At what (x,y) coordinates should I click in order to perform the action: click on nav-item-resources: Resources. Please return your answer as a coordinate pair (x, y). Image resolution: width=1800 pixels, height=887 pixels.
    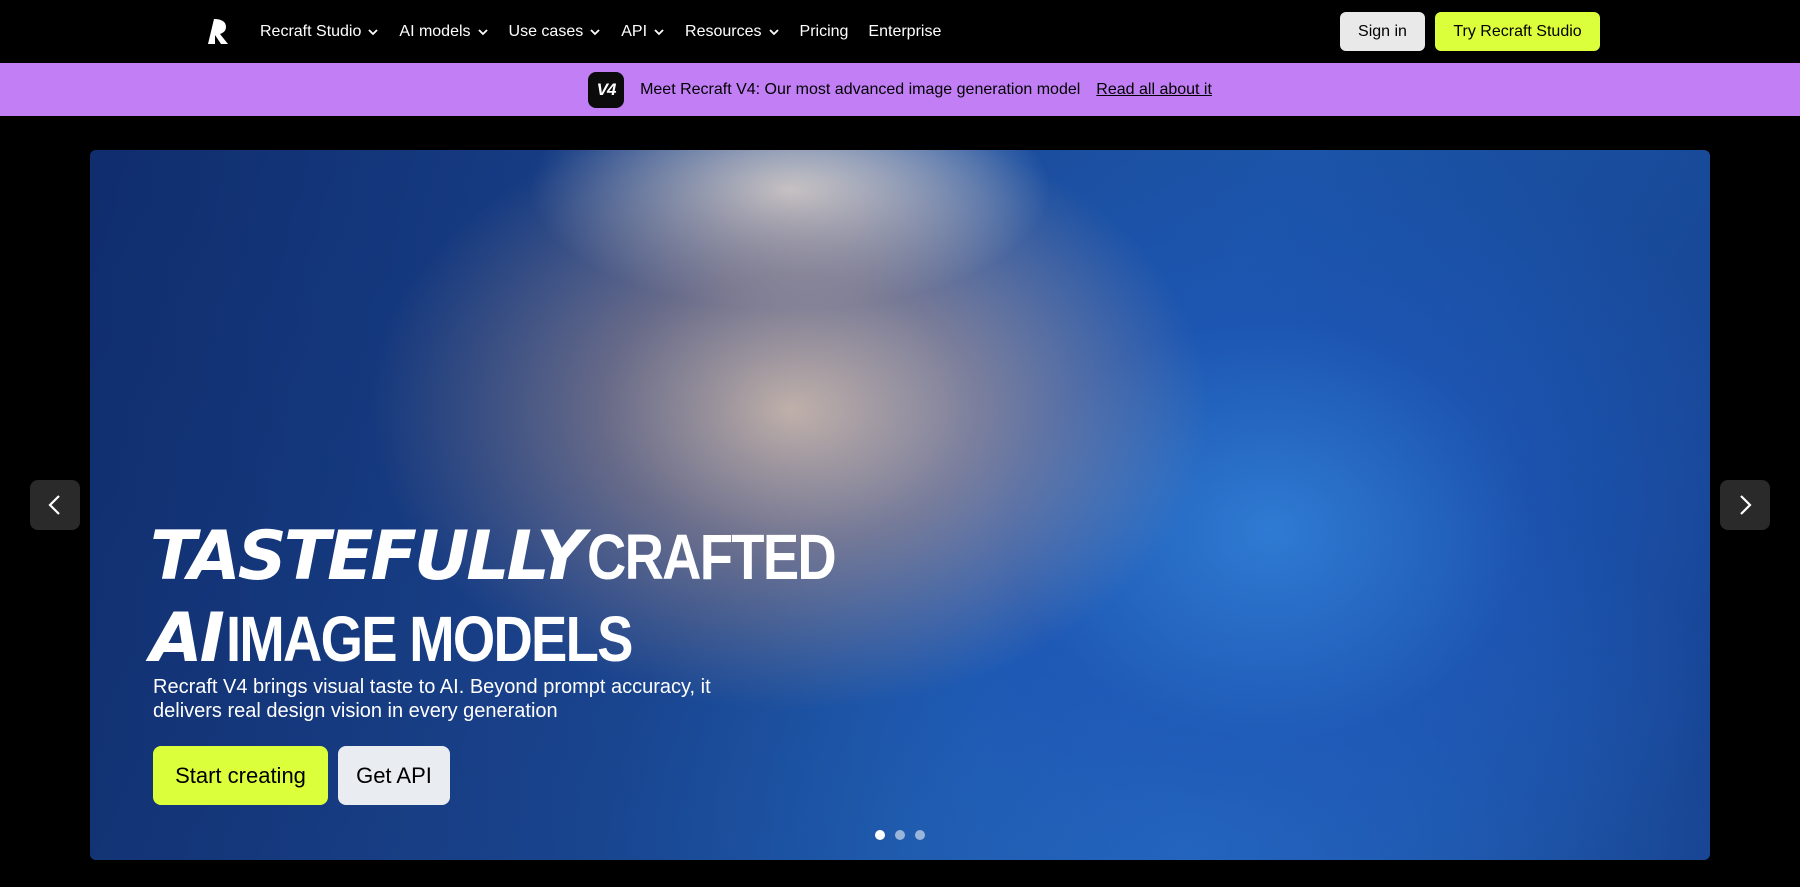
    Looking at the image, I should click on (732, 32).